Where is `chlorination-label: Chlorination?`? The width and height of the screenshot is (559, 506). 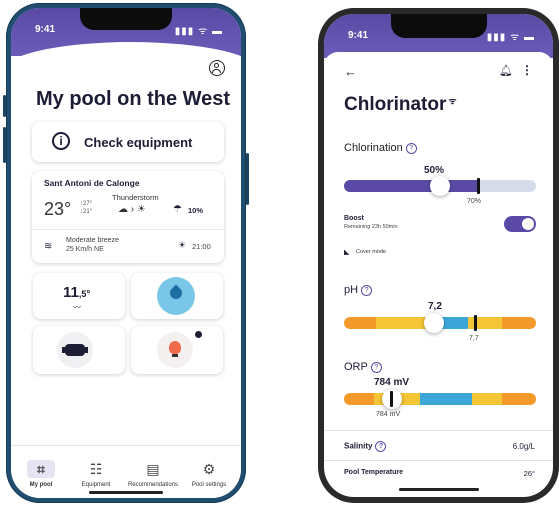 chlorination-label: Chlorination? is located at coordinates (380, 148).